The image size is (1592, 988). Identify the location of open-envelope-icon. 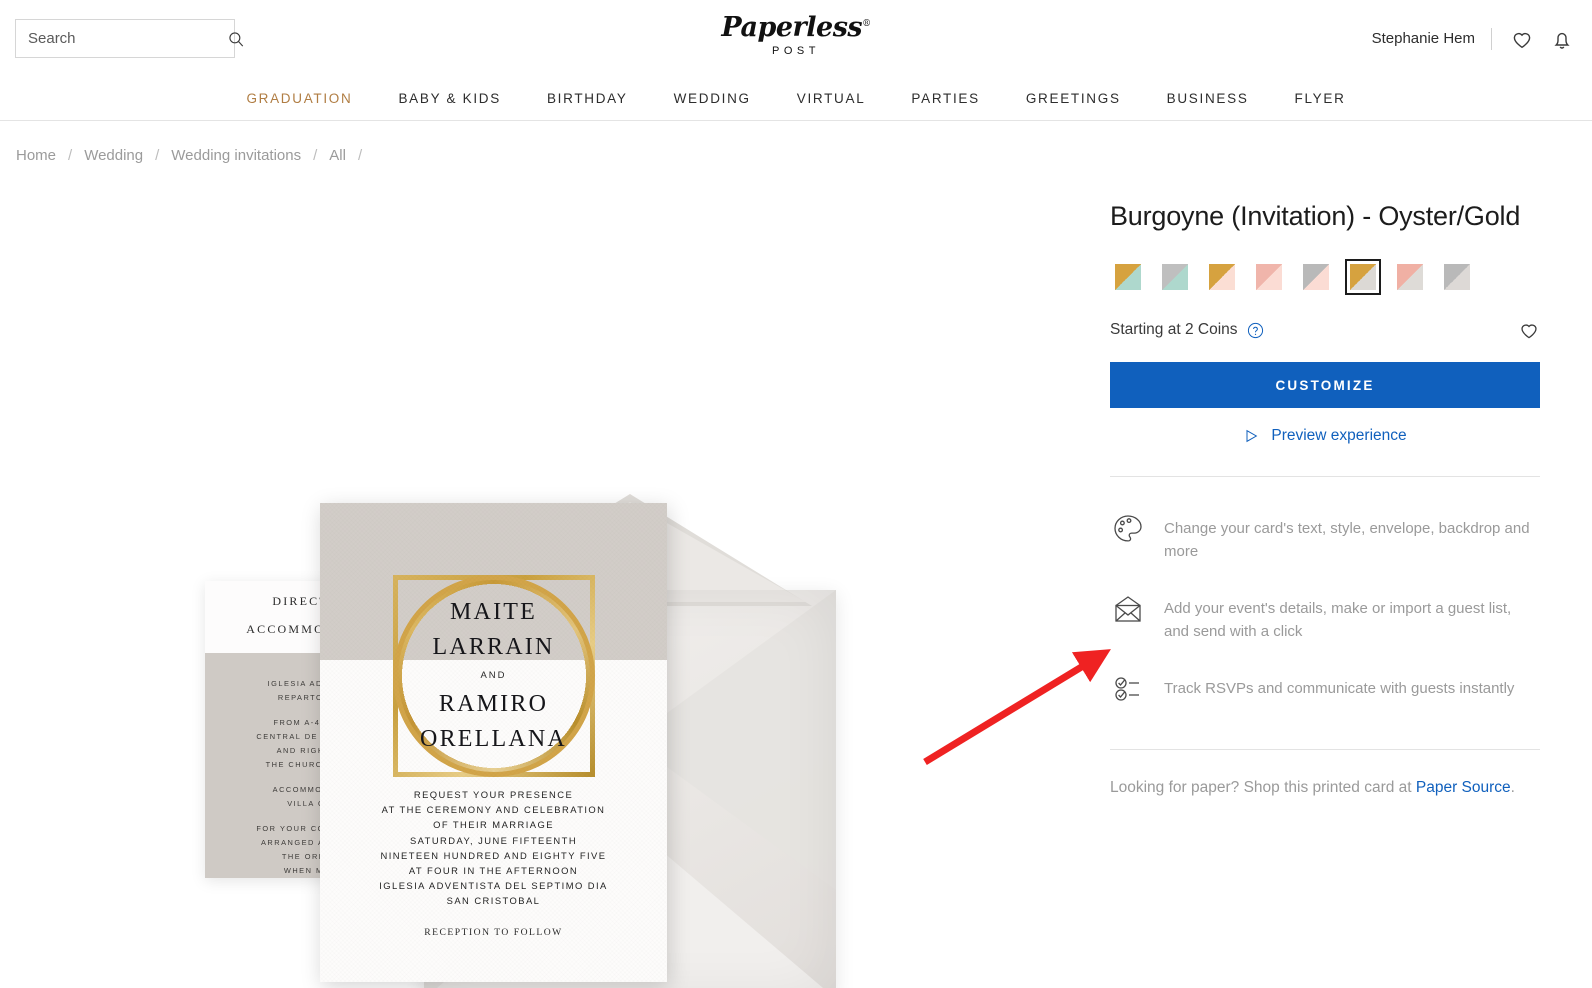
(1128, 609).